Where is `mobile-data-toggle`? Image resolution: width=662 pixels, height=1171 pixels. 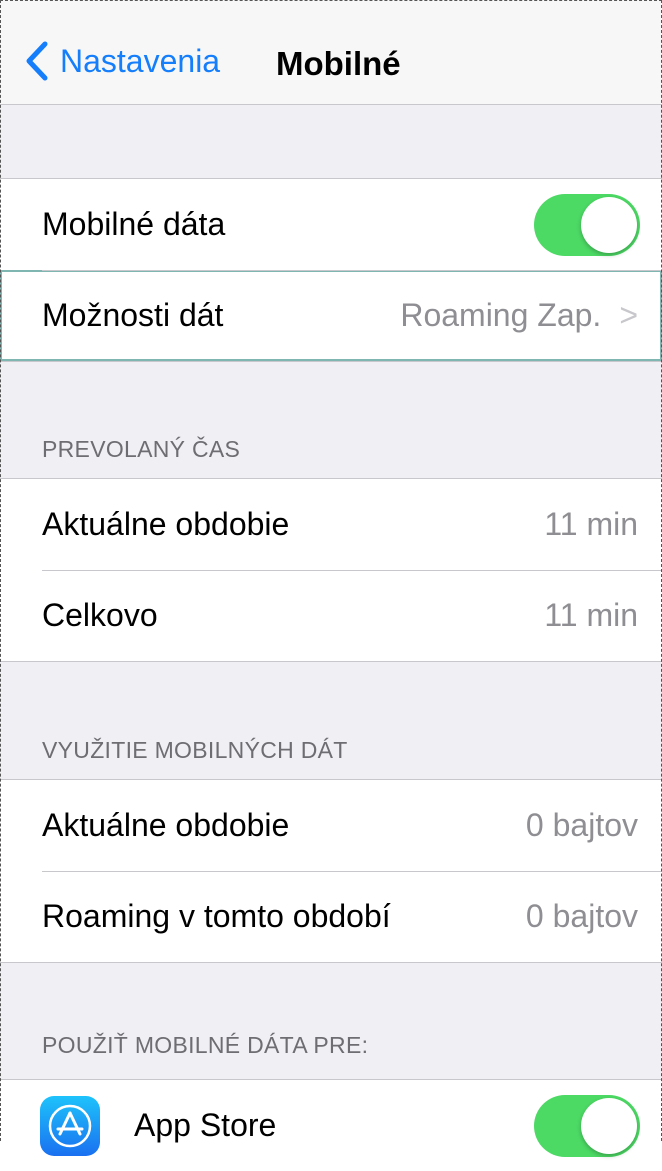
mobile-data-toggle is located at coordinates (587, 224).